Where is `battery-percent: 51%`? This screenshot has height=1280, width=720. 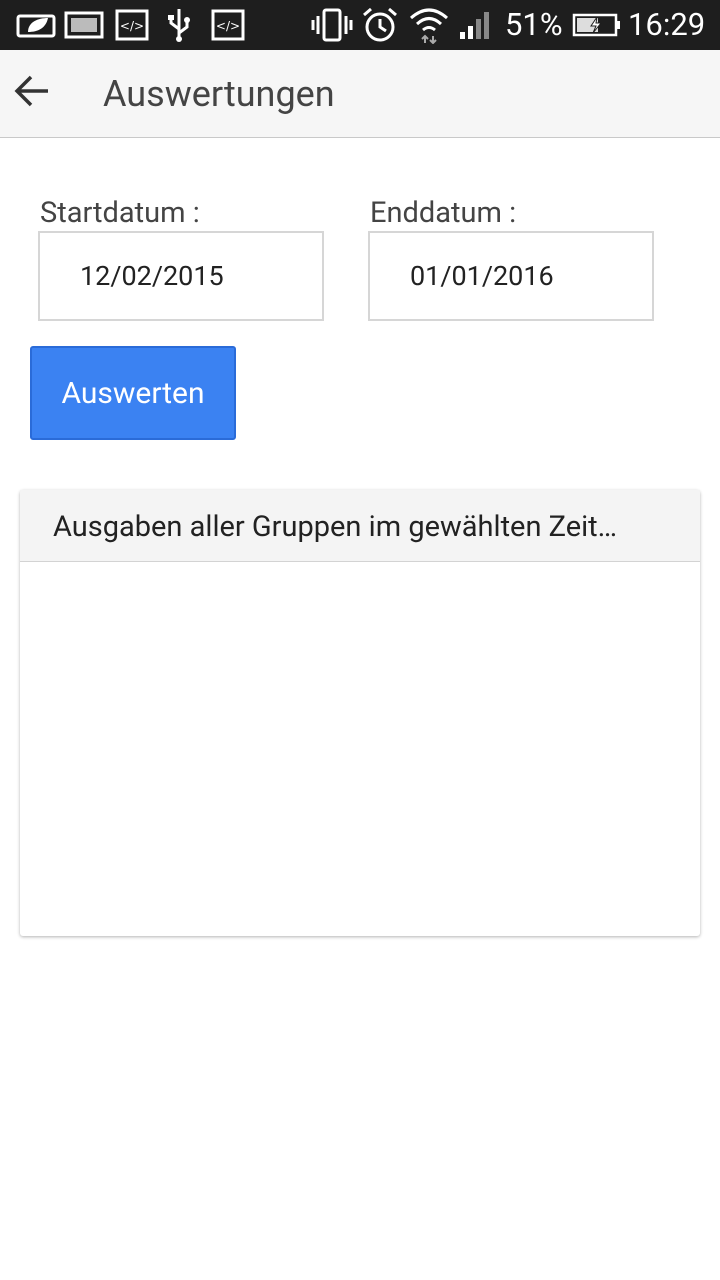 battery-percent: 51% is located at coordinates (534, 24).